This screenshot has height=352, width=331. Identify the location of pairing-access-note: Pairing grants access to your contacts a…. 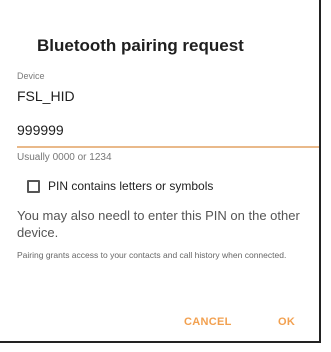
(152, 255).